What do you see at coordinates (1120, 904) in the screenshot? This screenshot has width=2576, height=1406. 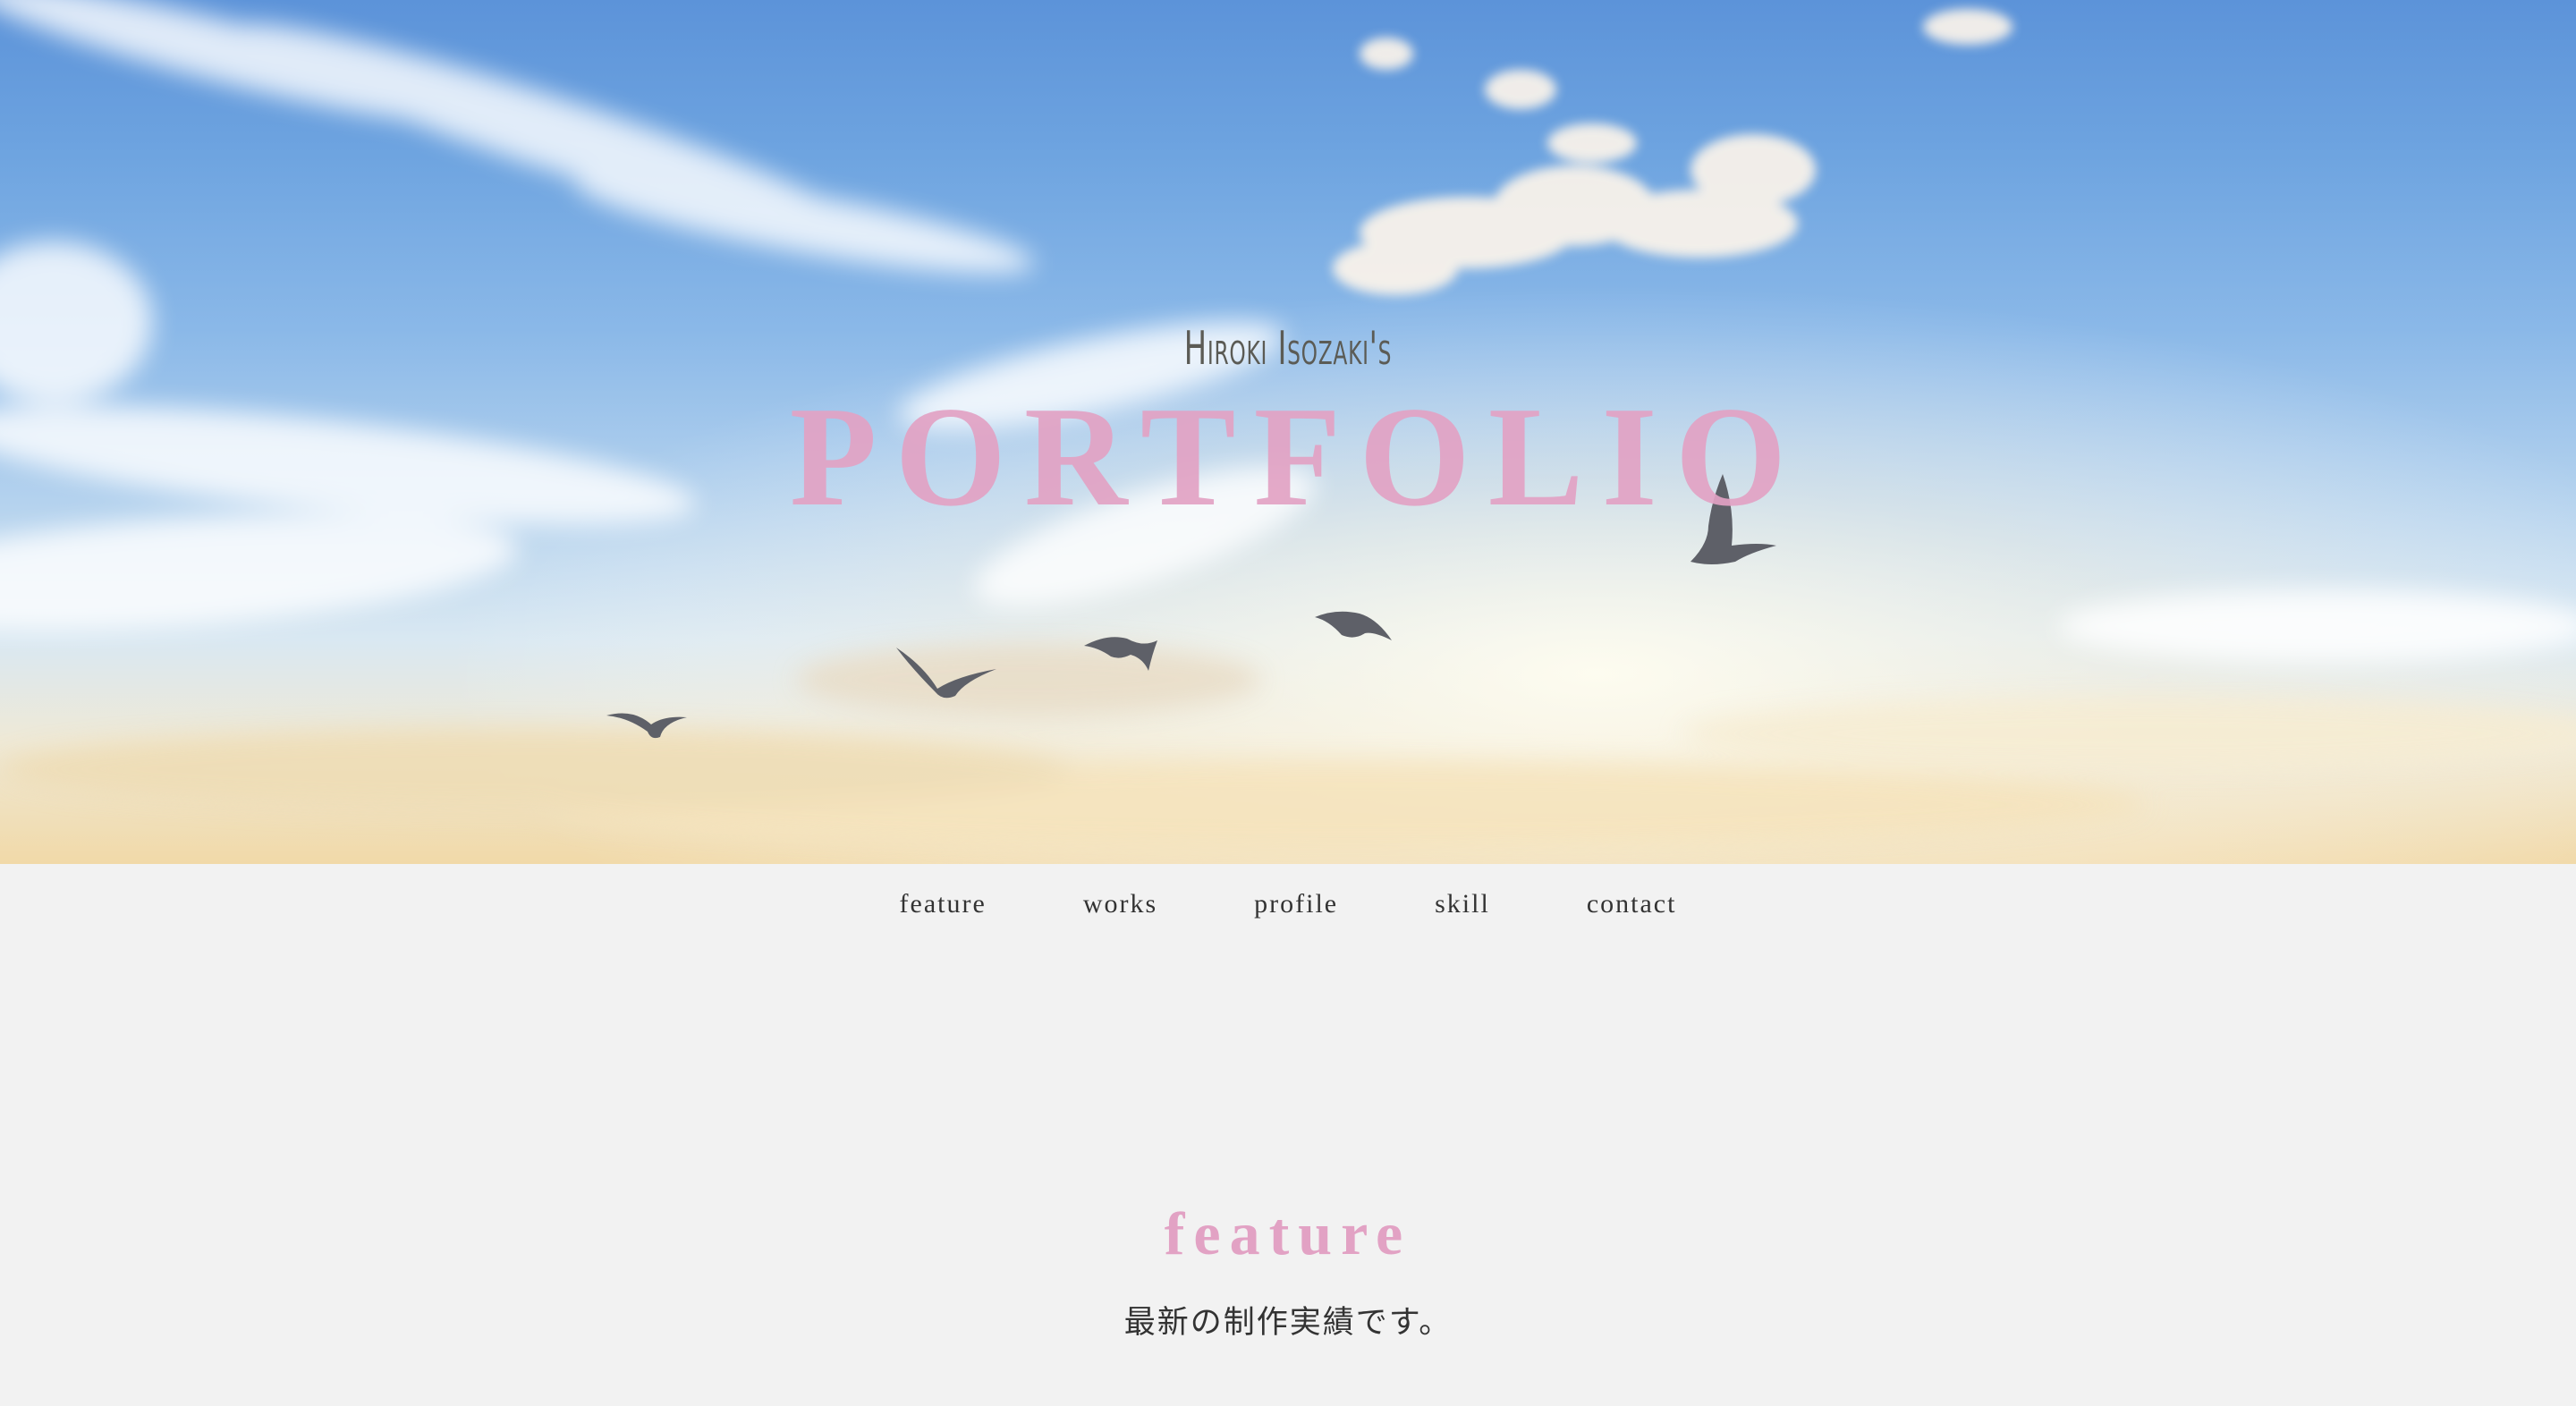 I see `nav-item-works: works` at bounding box center [1120, 904].